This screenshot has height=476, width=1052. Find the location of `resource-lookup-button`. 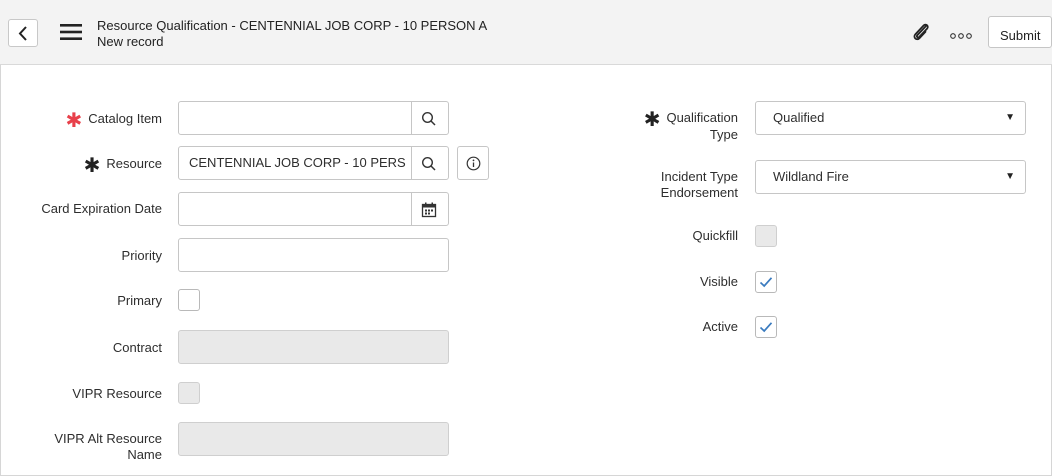

resource-lookup-button is located at coordinates (430, 163).